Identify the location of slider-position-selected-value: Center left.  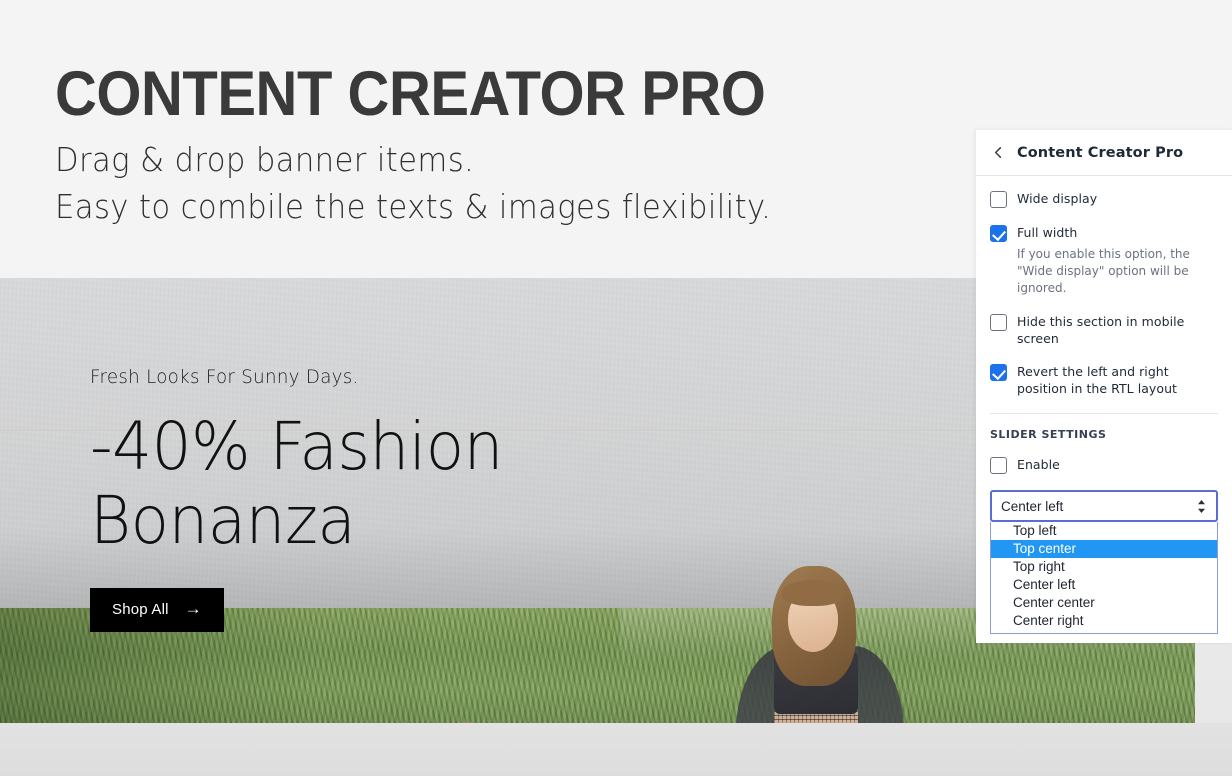
(1032, 506).